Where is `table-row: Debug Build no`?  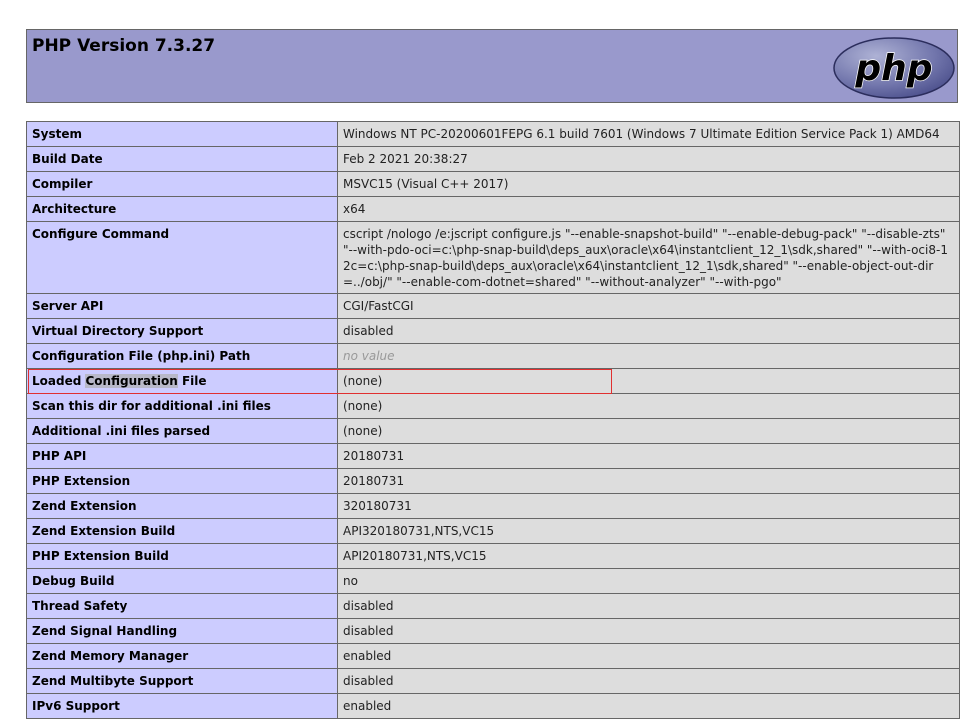 table-row: Debug Build no is located at coordinates (493, 581).